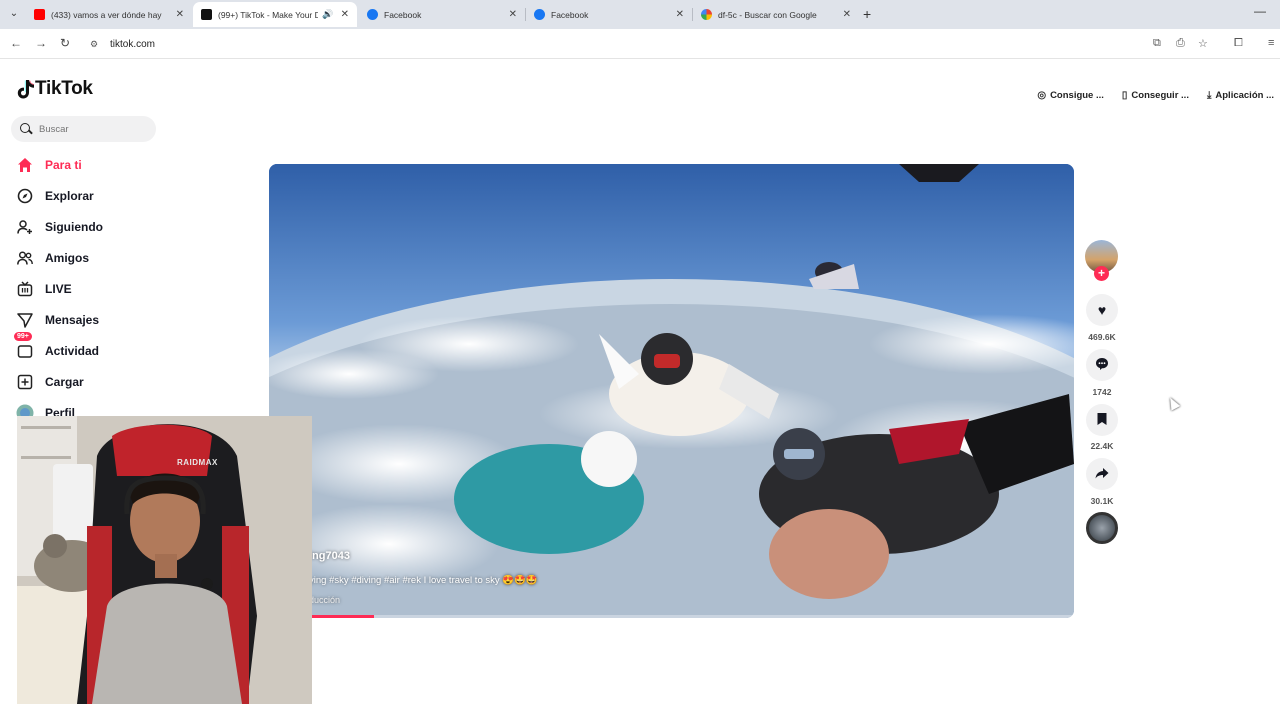  What do you see at coordinates (1157, 43) in the screenshot?
I see `translate-icon: ⧉` at bounding box center [1157, 43].